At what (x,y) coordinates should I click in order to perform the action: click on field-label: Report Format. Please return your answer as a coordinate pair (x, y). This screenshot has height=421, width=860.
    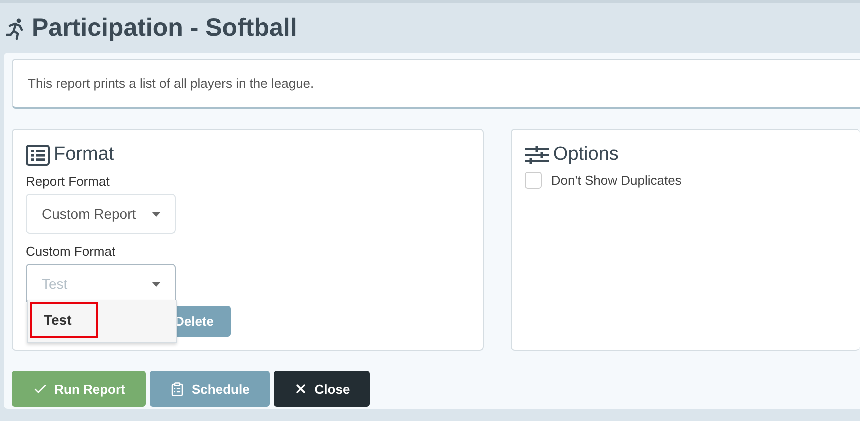
    Looking at the image, I should click on (68, 181).